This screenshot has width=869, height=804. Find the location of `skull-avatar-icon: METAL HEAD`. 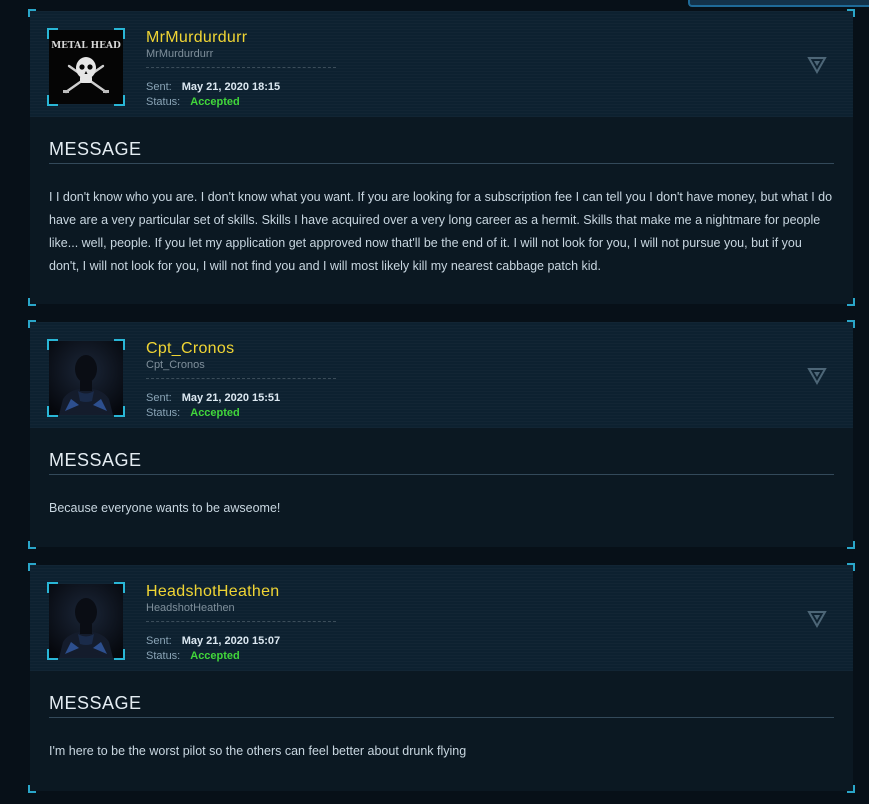

skull-avatar-icon: METAL HEAD is located at coordinates (86, 67).